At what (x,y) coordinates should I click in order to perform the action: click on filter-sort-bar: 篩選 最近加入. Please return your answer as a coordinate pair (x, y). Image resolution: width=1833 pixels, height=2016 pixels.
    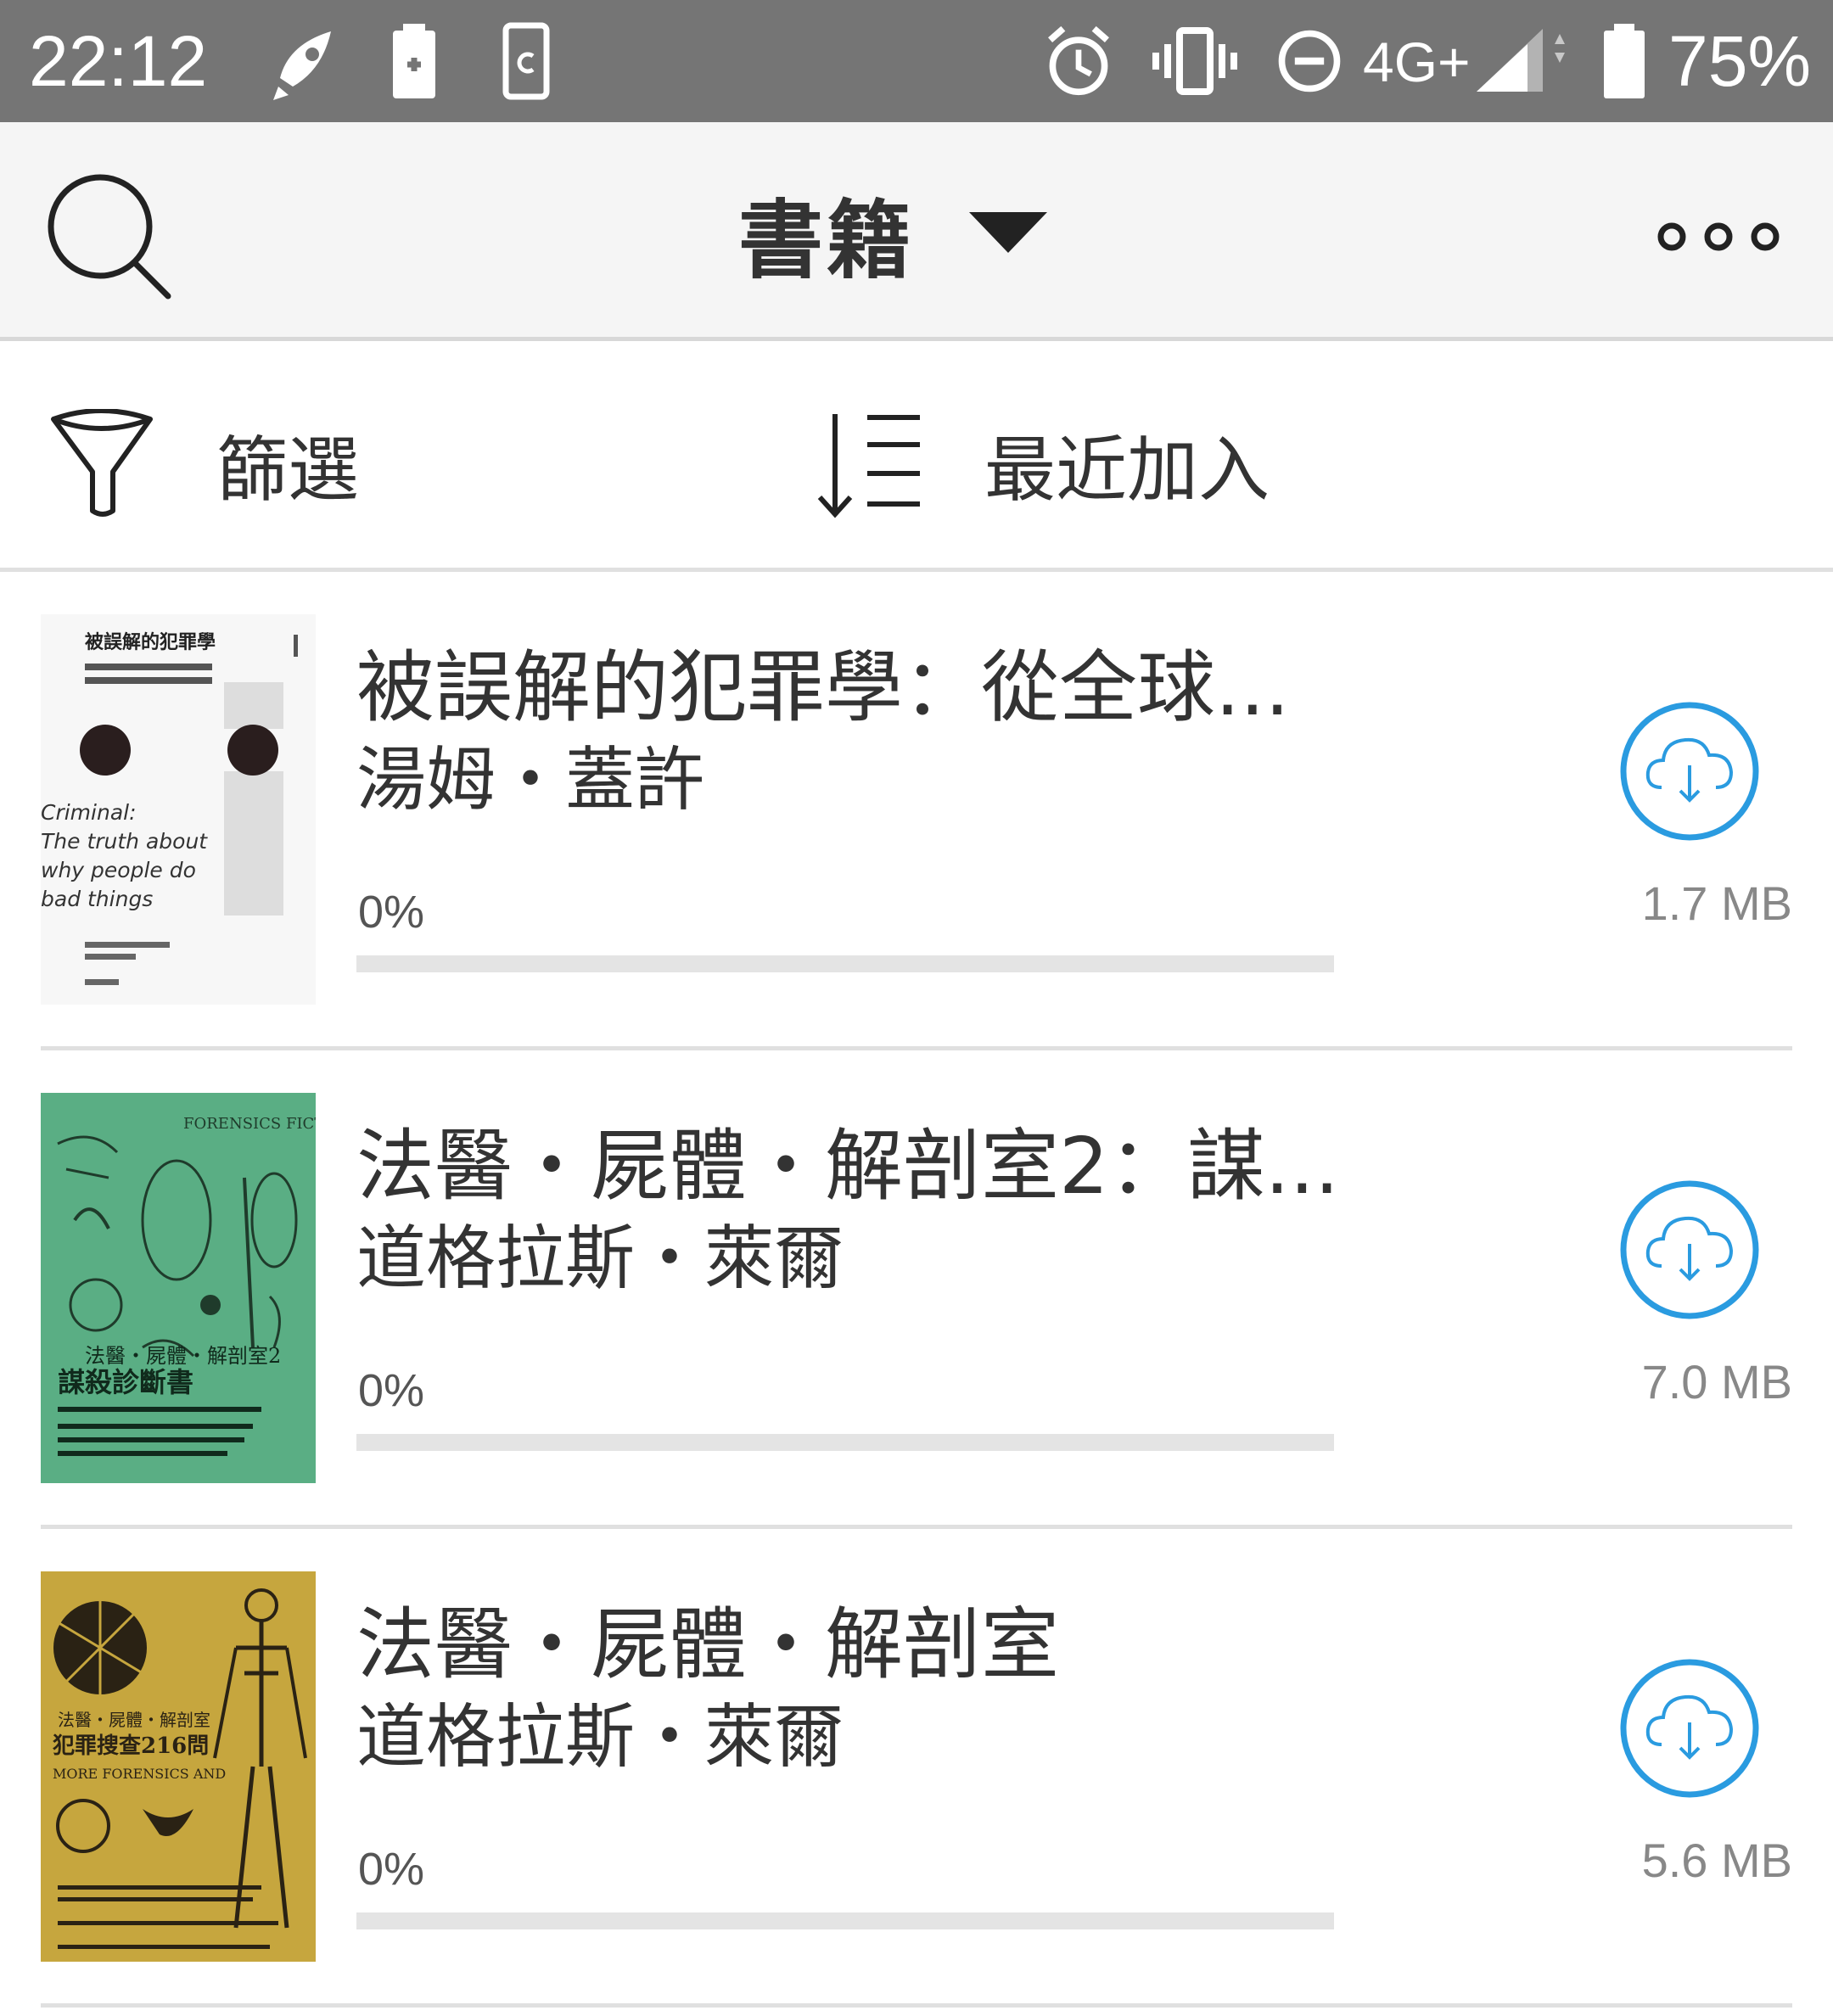
    Looking at the image, I should click on (916, 456).